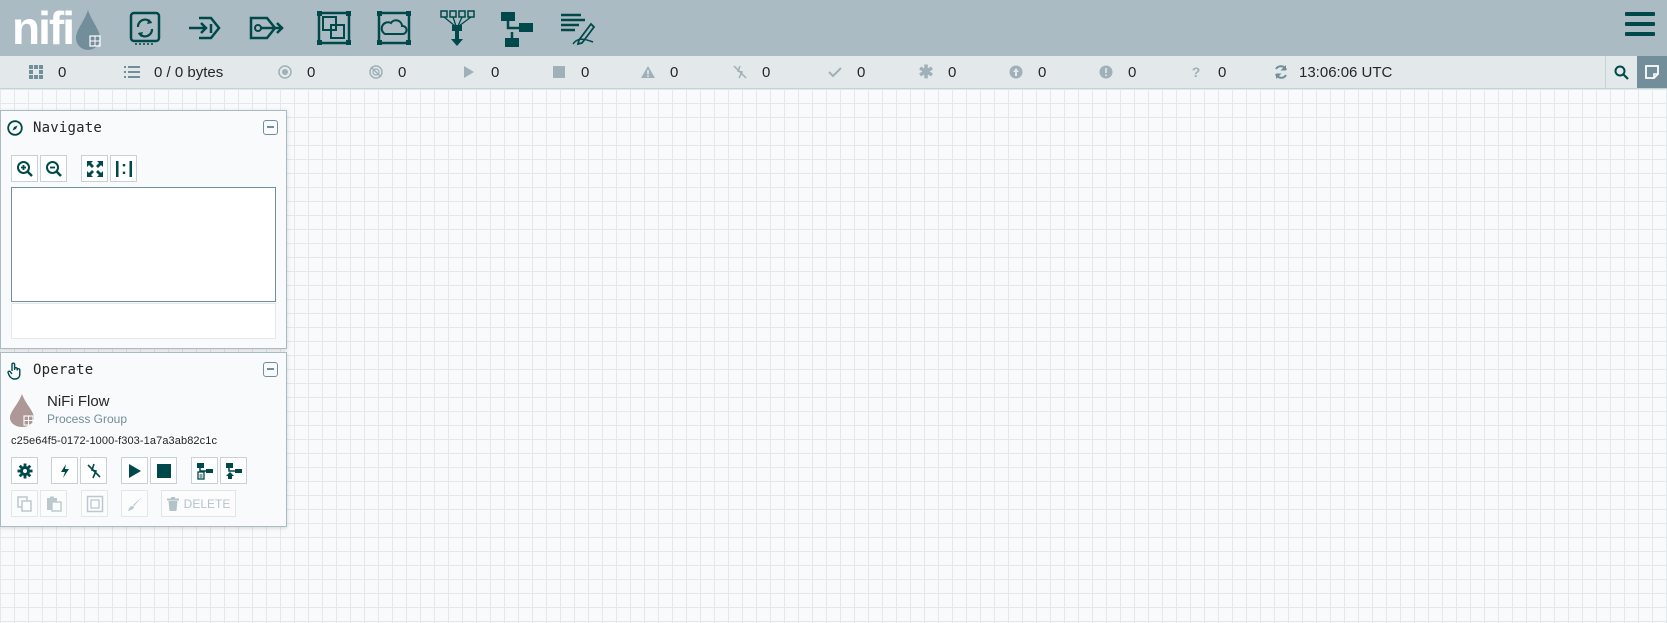 Image resolution: width=1667 pixels, height=623 pixels. I want to click on asterisk-icon: ✱, so click(926, 71).